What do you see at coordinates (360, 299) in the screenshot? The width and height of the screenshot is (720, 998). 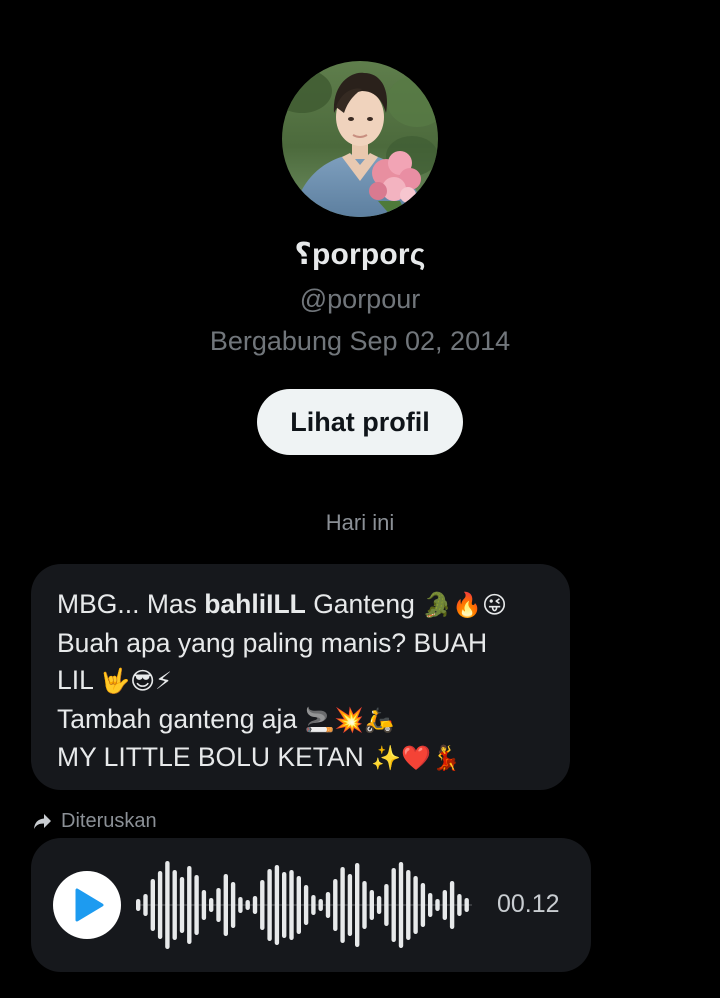 I see `user-handle: @porpour` at bounding box center [360, 299].